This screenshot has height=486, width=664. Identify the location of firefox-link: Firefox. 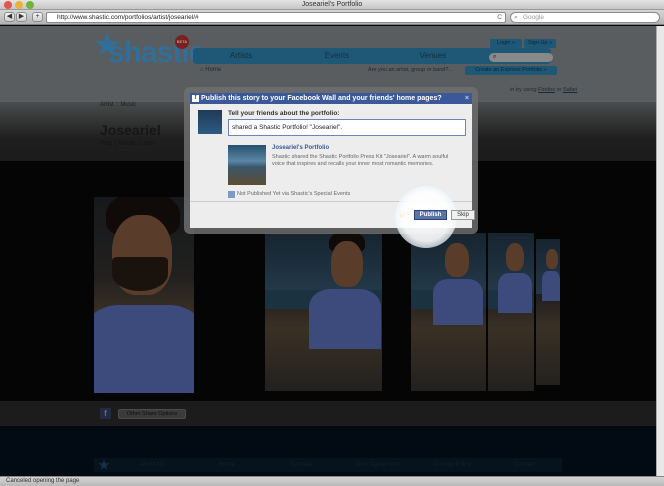
(546, 90).